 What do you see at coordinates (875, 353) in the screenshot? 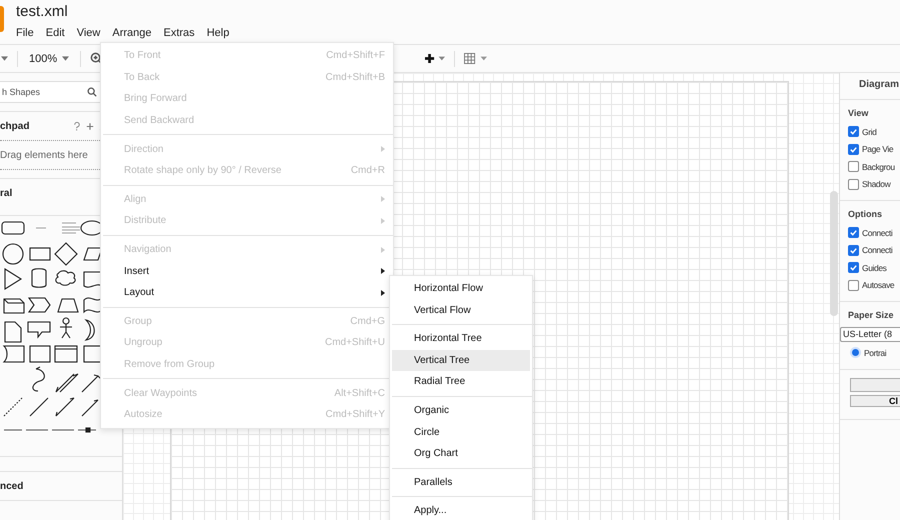
I see `option-label: Portrai` at bounding box center [875, 353].